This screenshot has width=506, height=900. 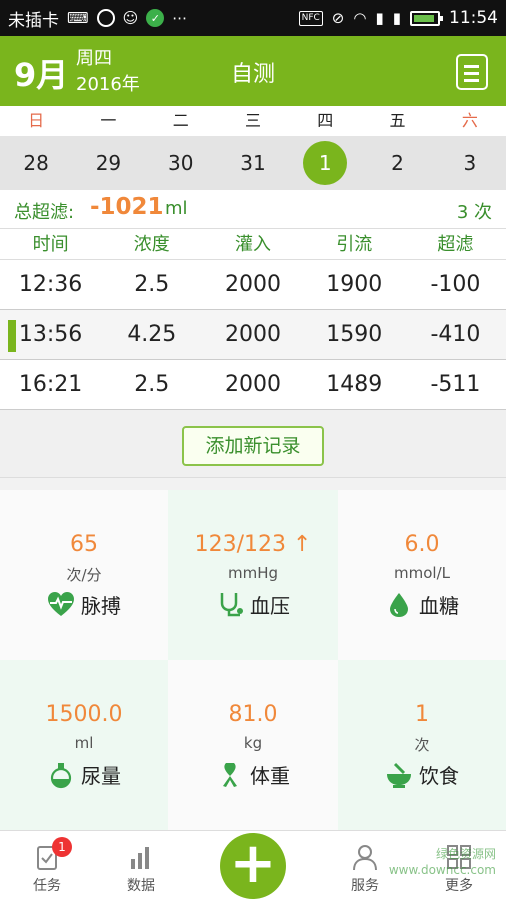 I want to click on metric-name: 尿量, so click(x=101, y=776).